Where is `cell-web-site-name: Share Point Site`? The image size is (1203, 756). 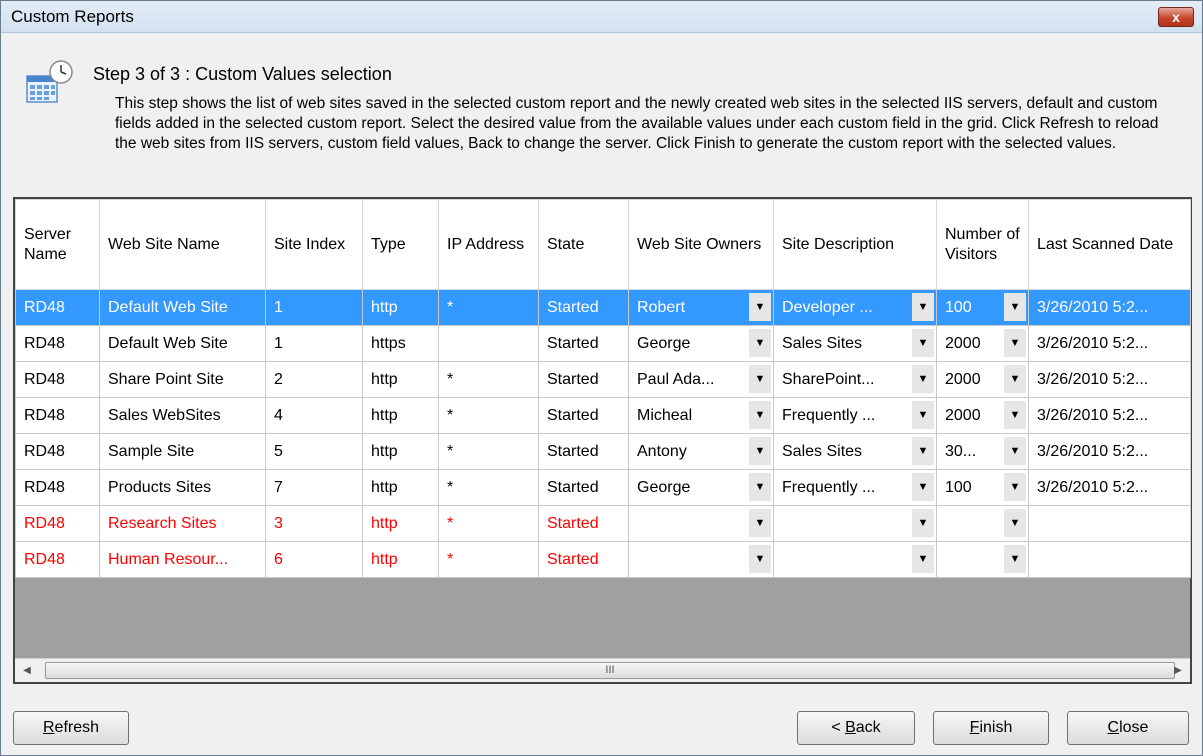
cell-web-site-name: Share Point Site is located at coordinates (182, 379).